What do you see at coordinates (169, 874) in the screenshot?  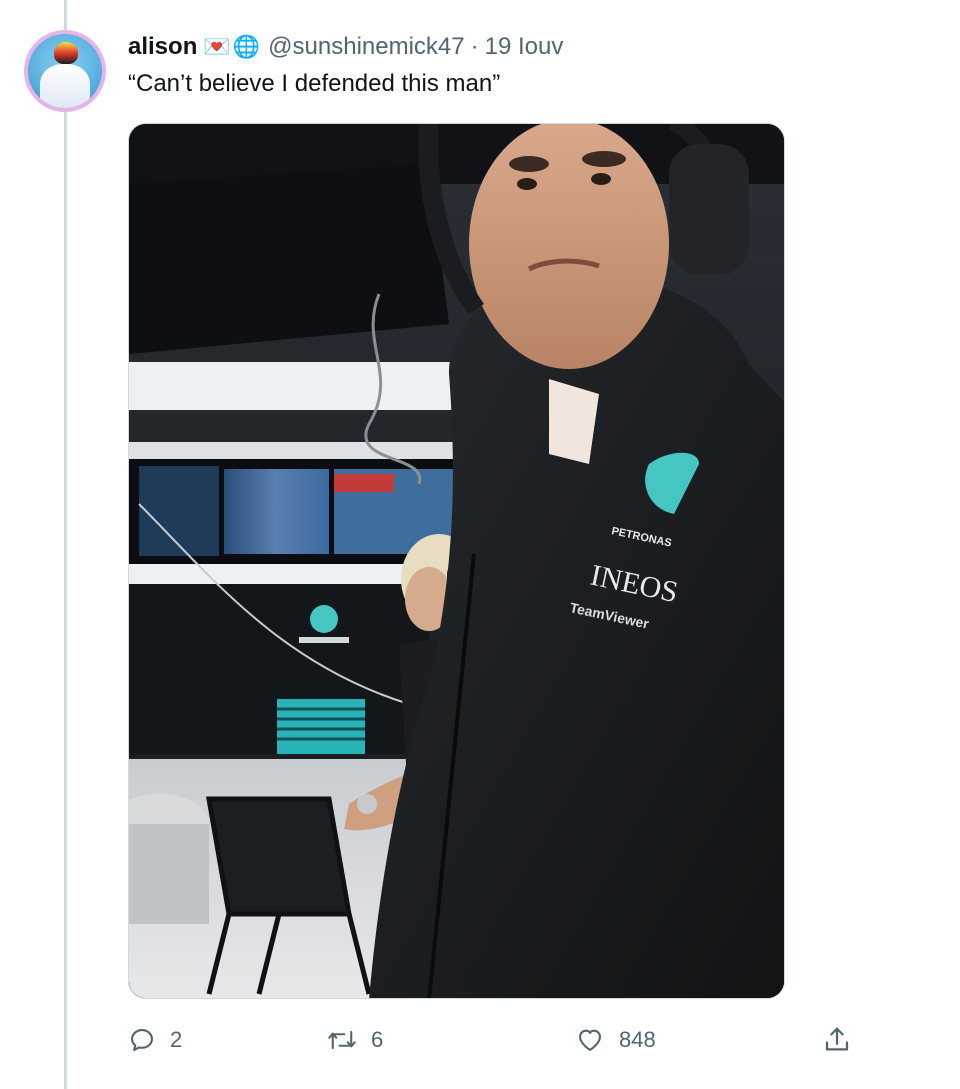 I see `table-base` at bounding box center [169, 874].